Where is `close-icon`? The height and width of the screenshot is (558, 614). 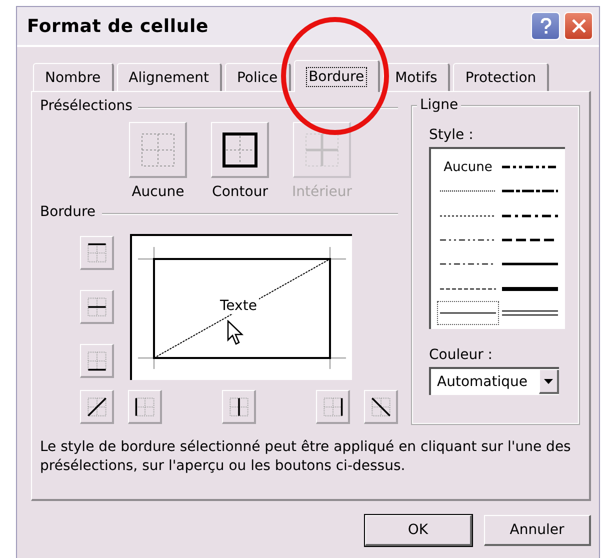
close-icon is located at coordinates (578, 26).